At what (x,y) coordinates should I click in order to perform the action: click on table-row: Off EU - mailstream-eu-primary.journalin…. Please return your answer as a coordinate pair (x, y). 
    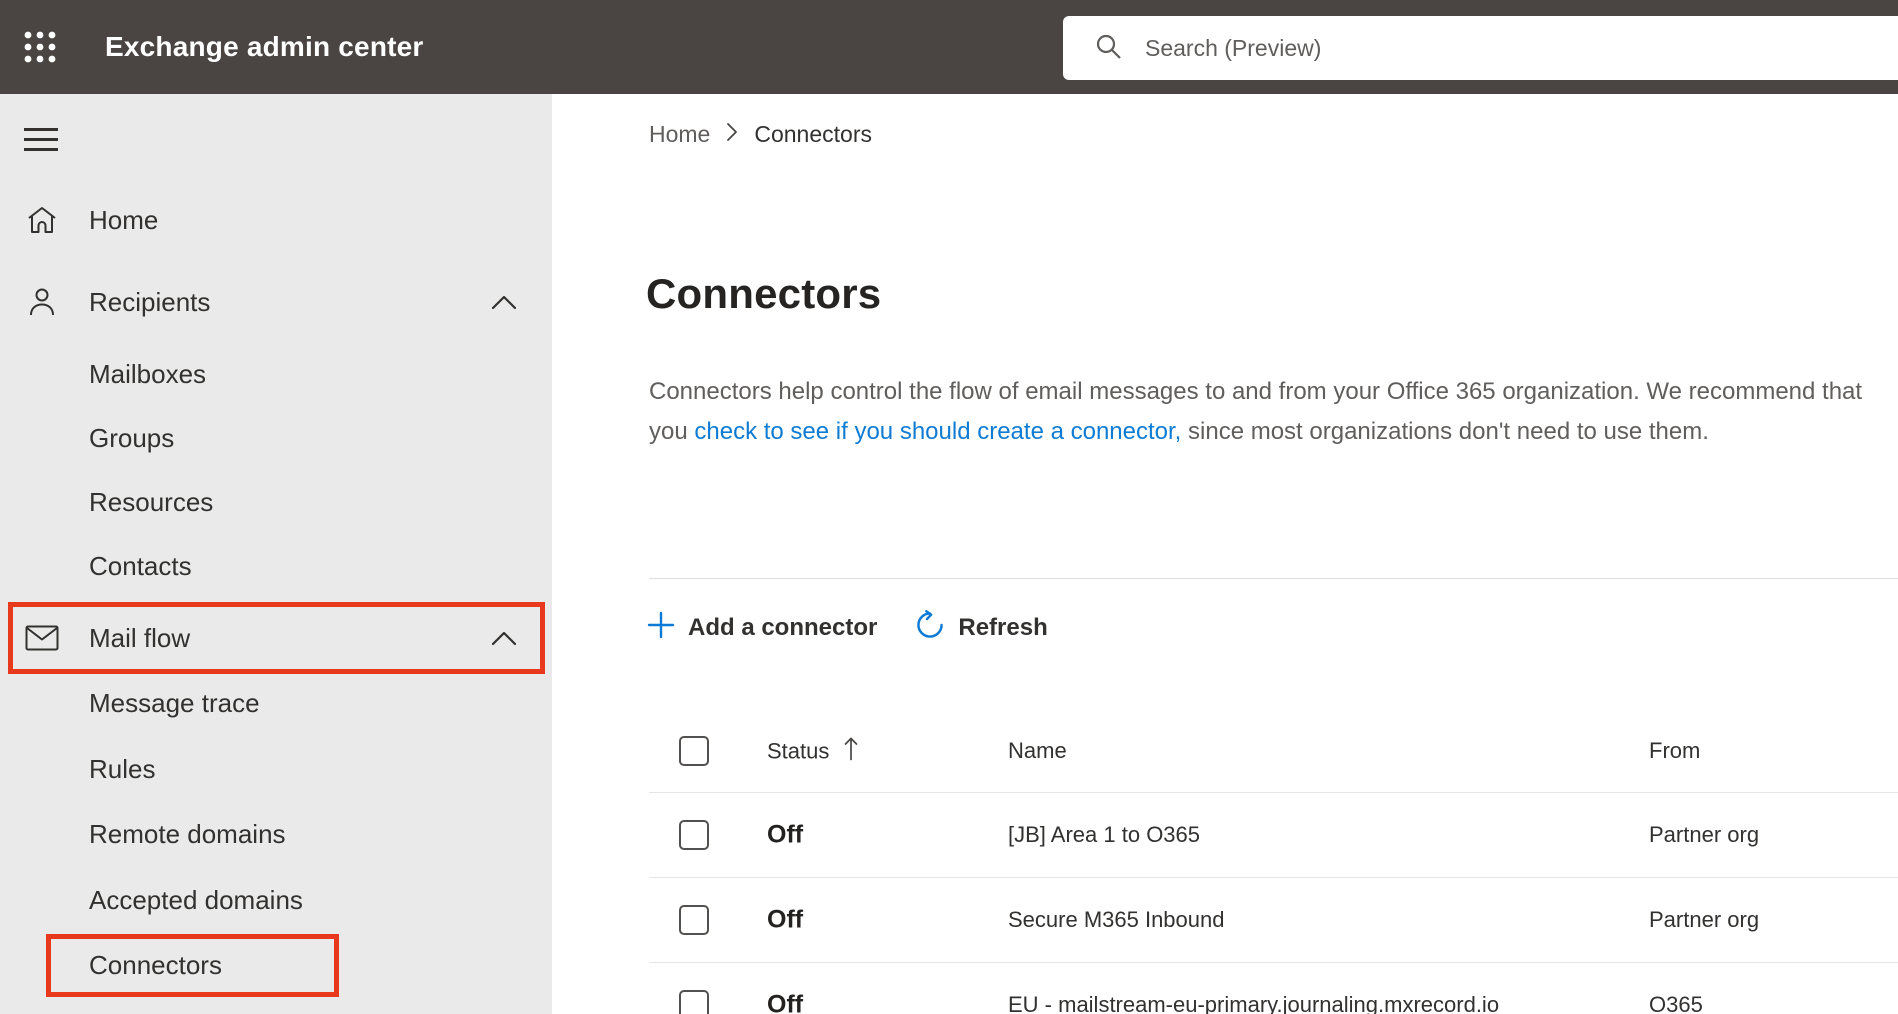
    Looking at the image, I should click on (1225, 988).